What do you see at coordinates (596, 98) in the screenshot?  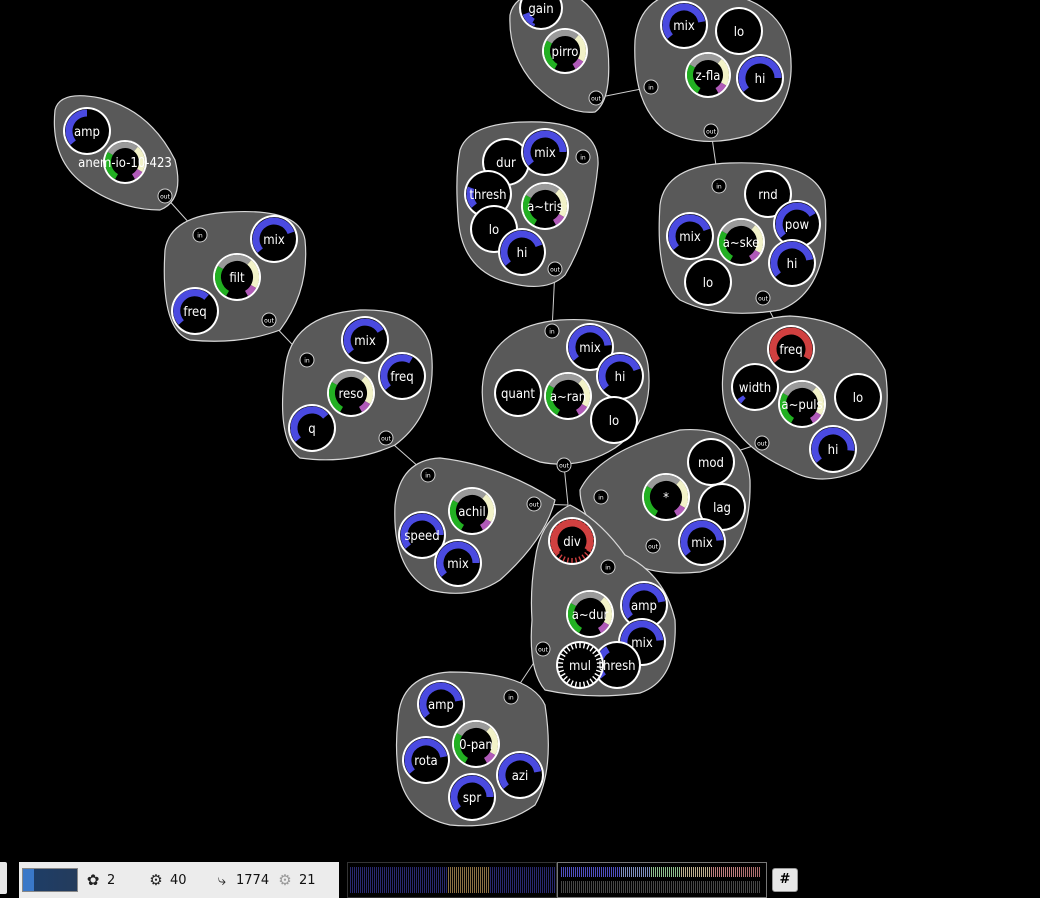 I see `jack-out-7: out` at bounding box center [596, 98].